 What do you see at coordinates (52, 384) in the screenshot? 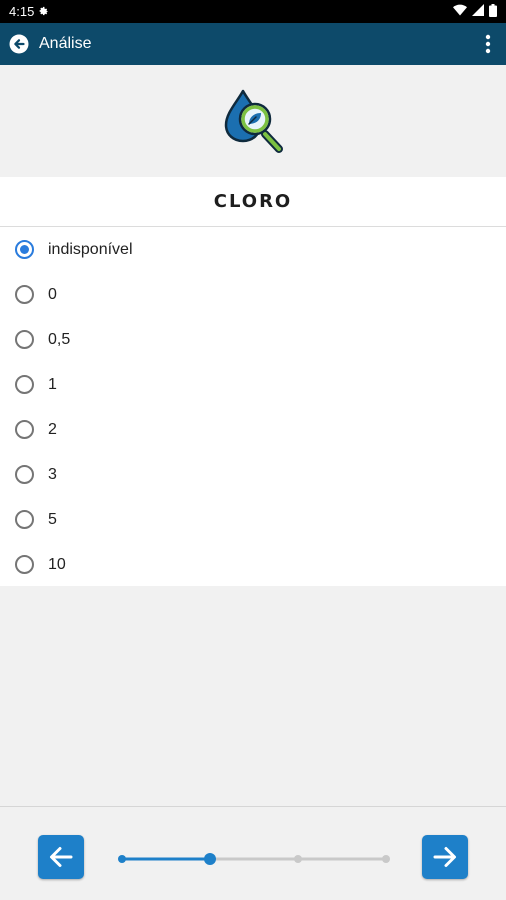
I see `option-label: 1` at bounding box center [52, 384].